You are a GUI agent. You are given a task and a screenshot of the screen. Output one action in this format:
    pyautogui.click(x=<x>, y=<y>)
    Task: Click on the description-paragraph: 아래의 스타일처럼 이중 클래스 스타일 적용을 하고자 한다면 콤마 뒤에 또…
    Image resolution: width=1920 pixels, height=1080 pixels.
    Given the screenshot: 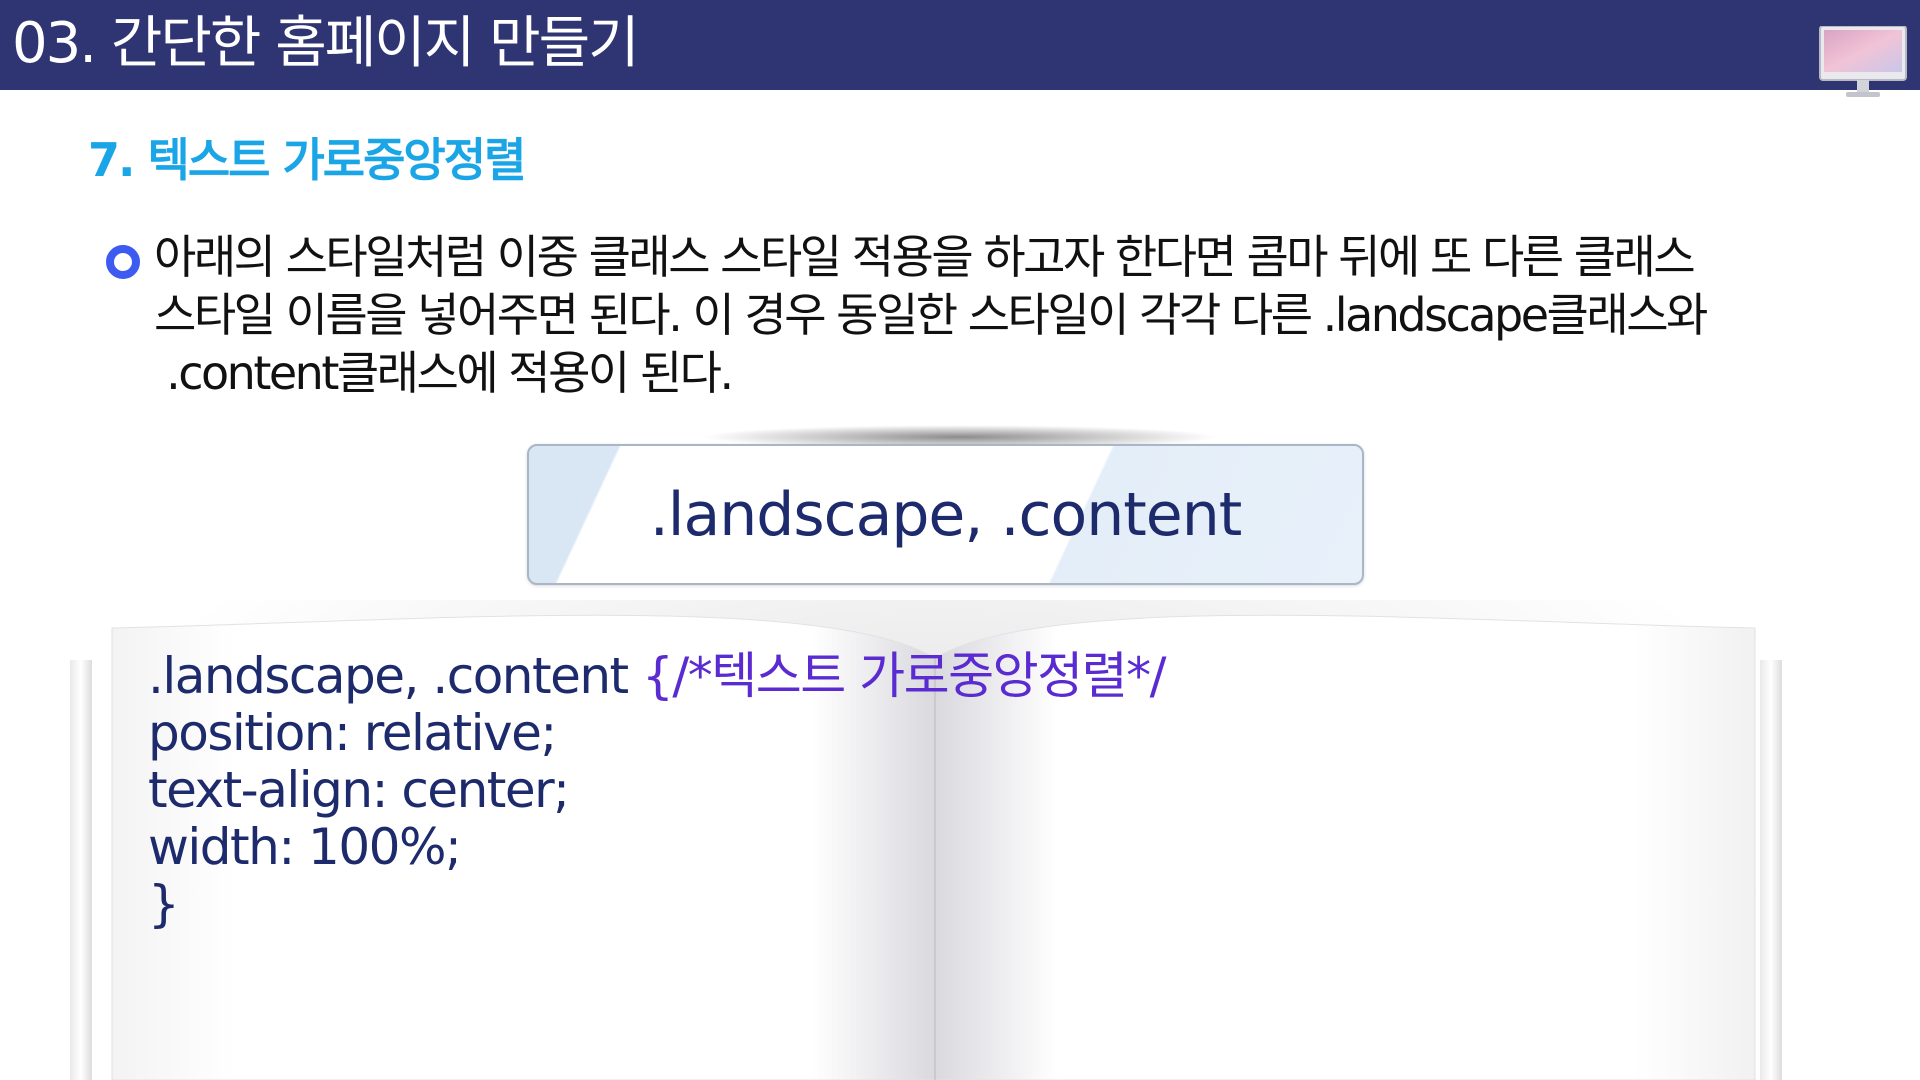 What is the action you would take?
    pyautogui.click(x=984, y=315)
    